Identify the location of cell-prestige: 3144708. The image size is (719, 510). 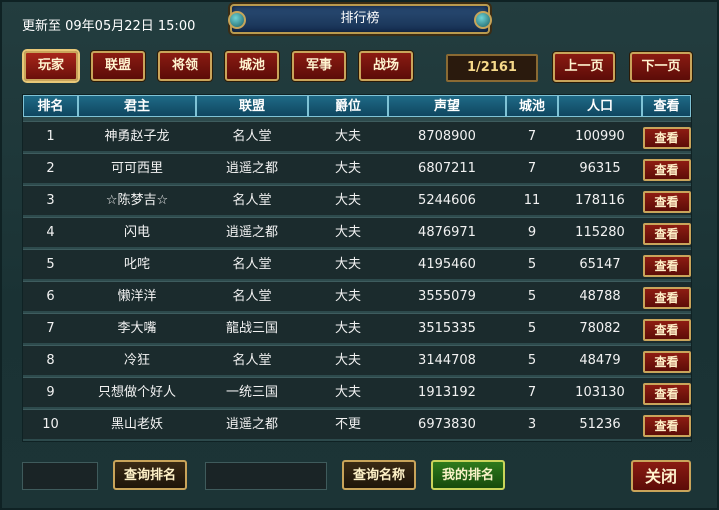
(447, 360).